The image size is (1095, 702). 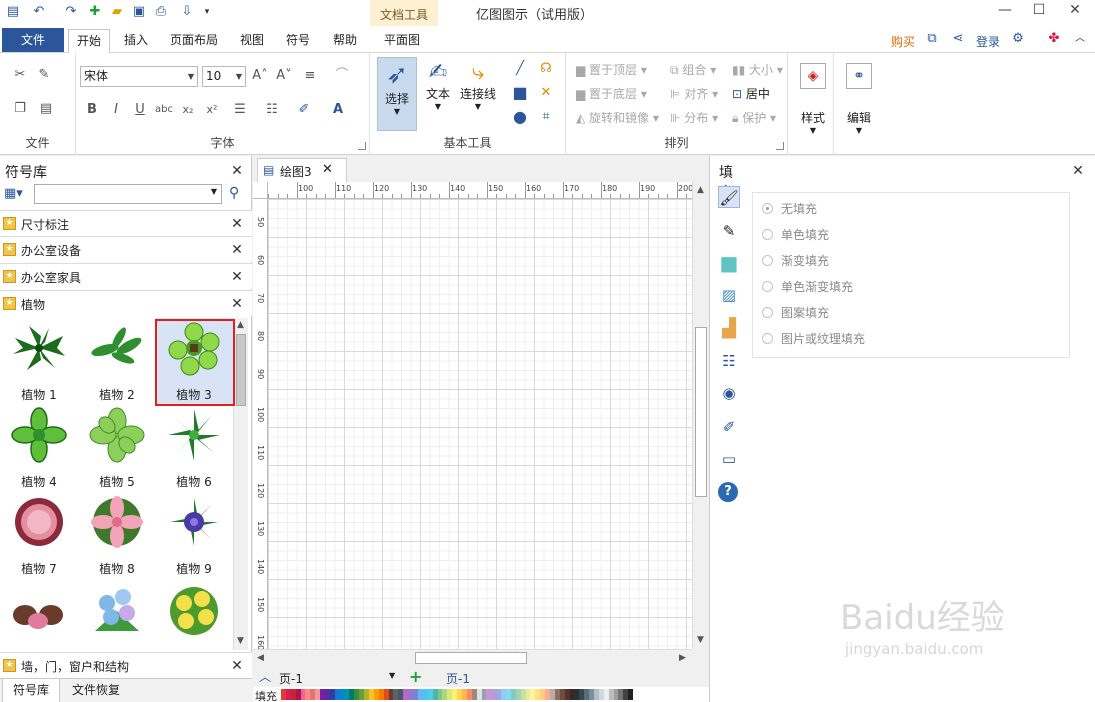 What do you see at coordinates (546, 69) in the screenshot?
I see `arc-shape-icon: ☊` at bounding box center [546, 69].